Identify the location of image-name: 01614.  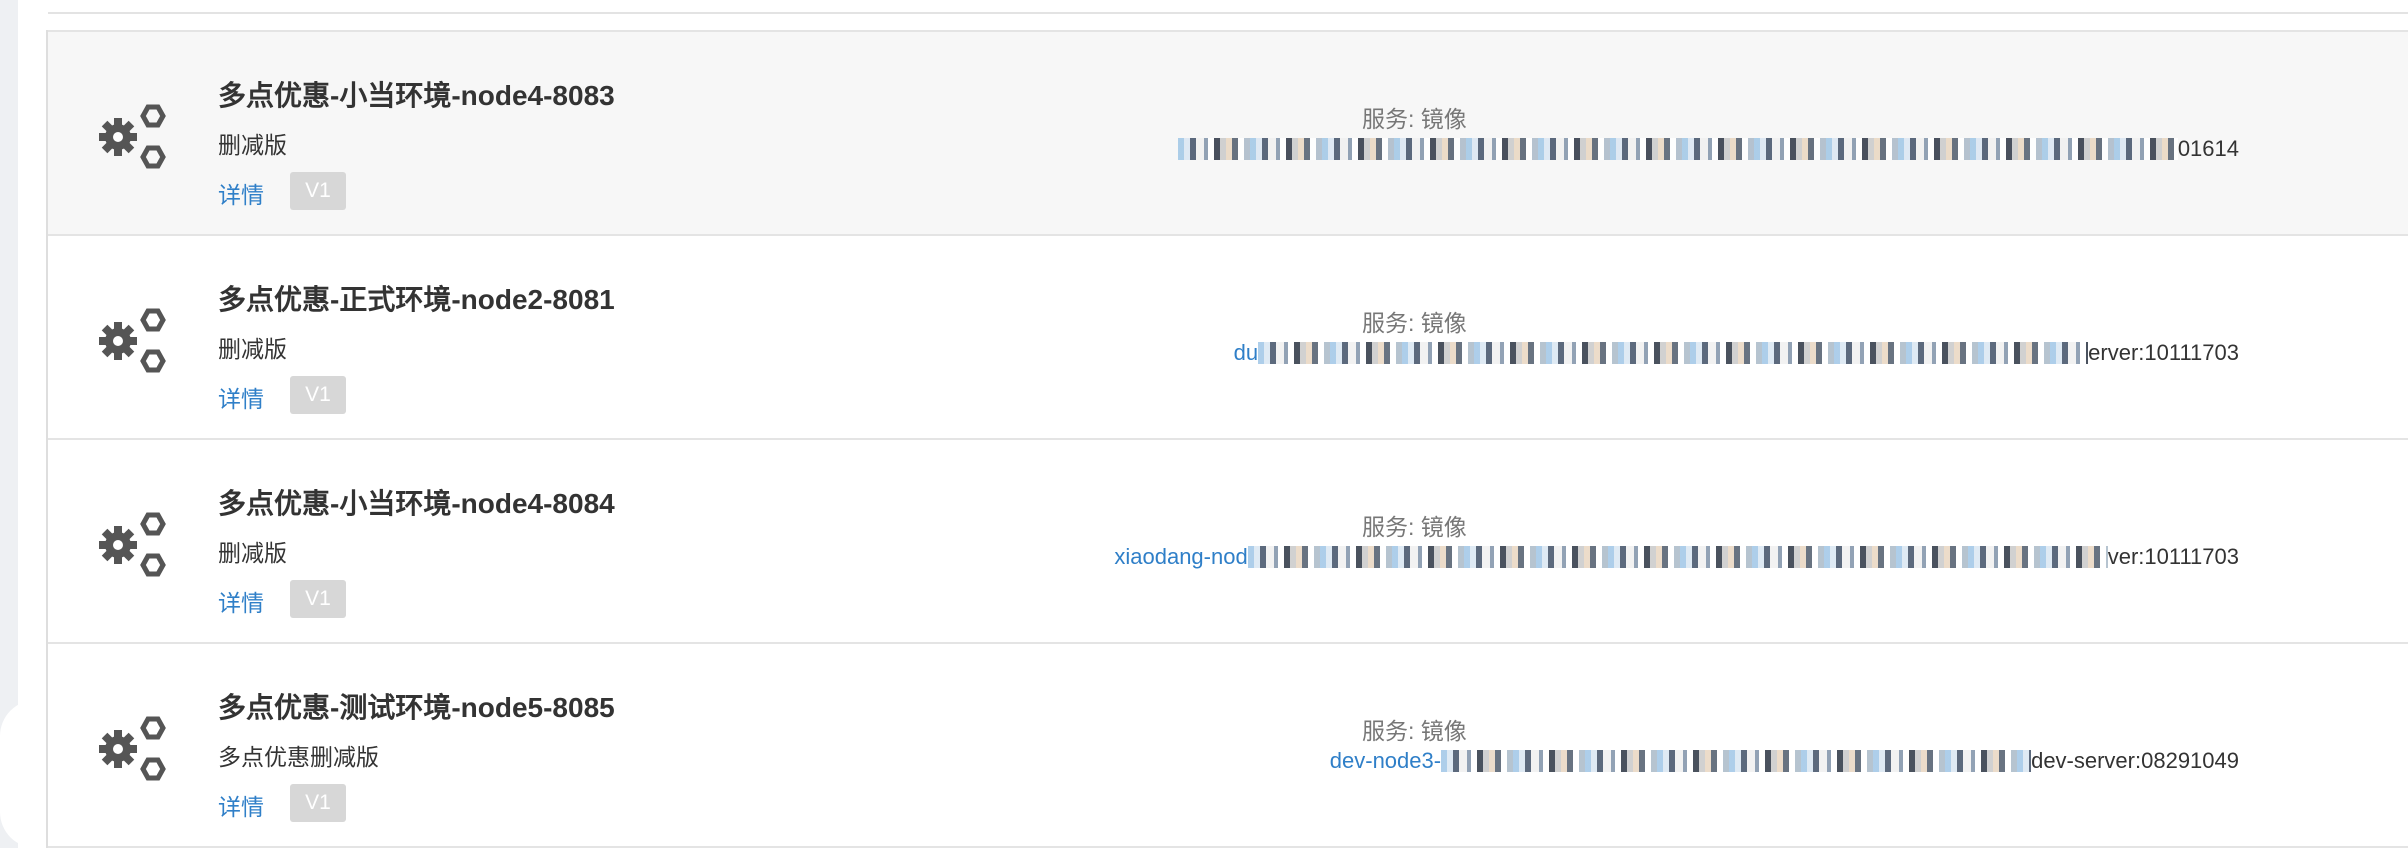
(1708, 149).